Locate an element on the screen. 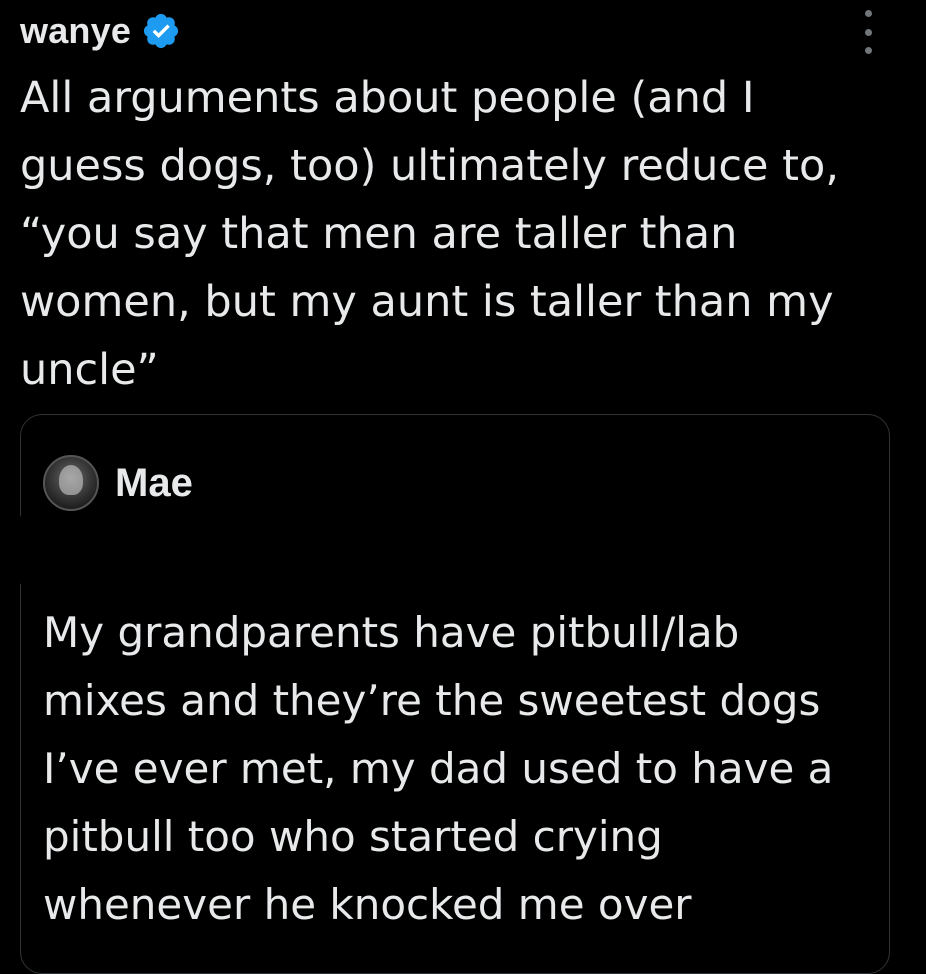 This screenshot has width=926, height=974. quoted-author-name: Mae is located at coordinates (154, 483).